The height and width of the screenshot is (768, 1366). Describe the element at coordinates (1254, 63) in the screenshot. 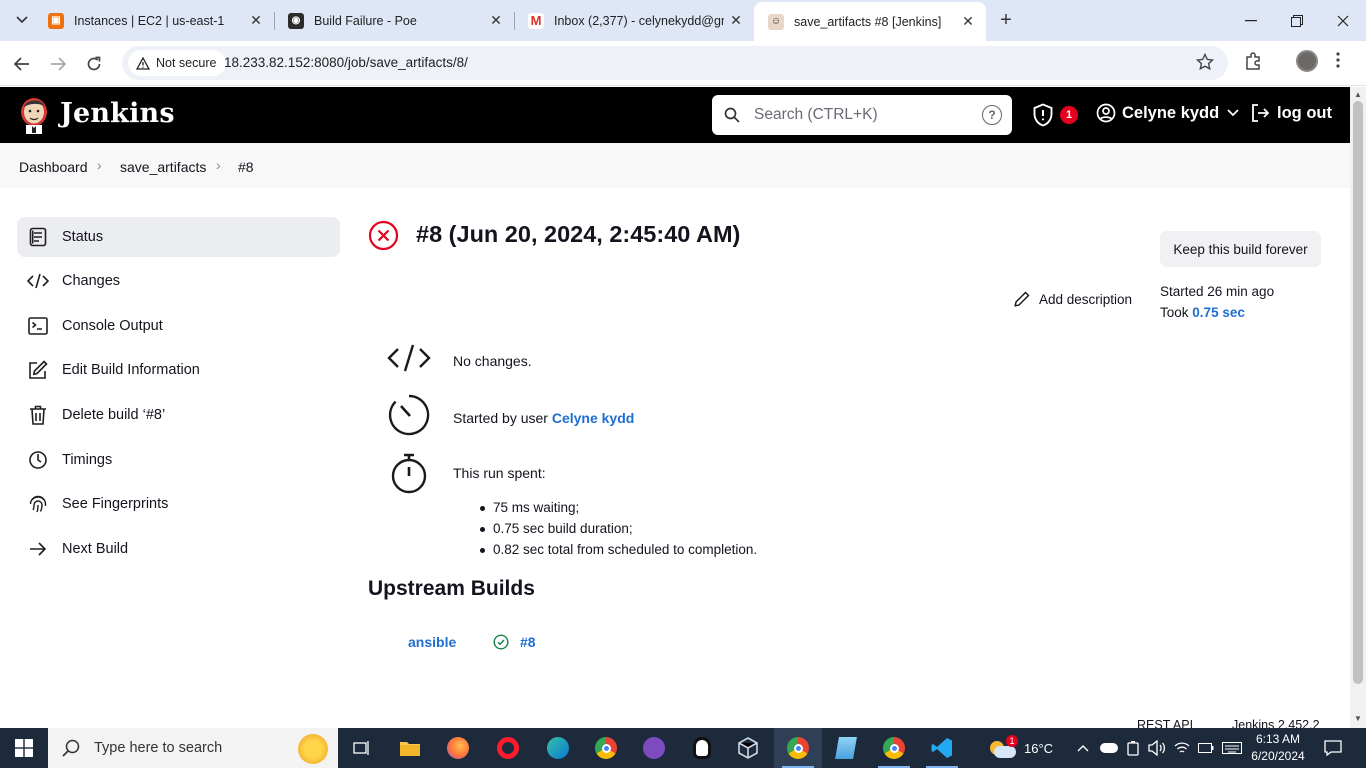

I see `extensions-puzzle-icon` at that location.